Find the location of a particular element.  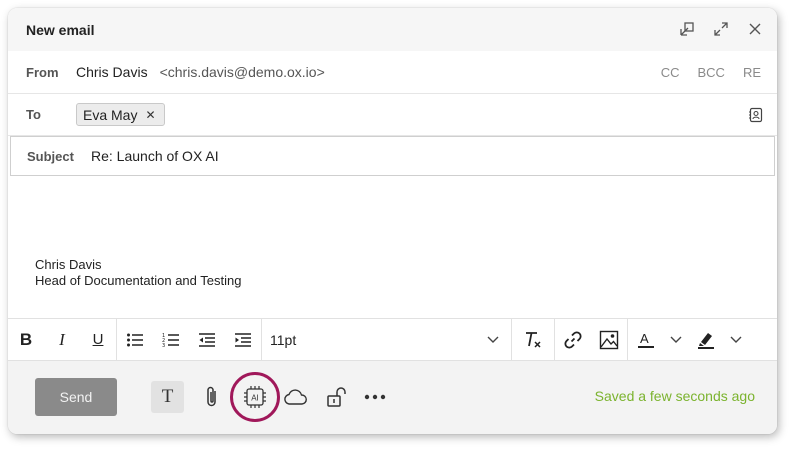

subject-label: Subject is located at coordinates (50, 156).